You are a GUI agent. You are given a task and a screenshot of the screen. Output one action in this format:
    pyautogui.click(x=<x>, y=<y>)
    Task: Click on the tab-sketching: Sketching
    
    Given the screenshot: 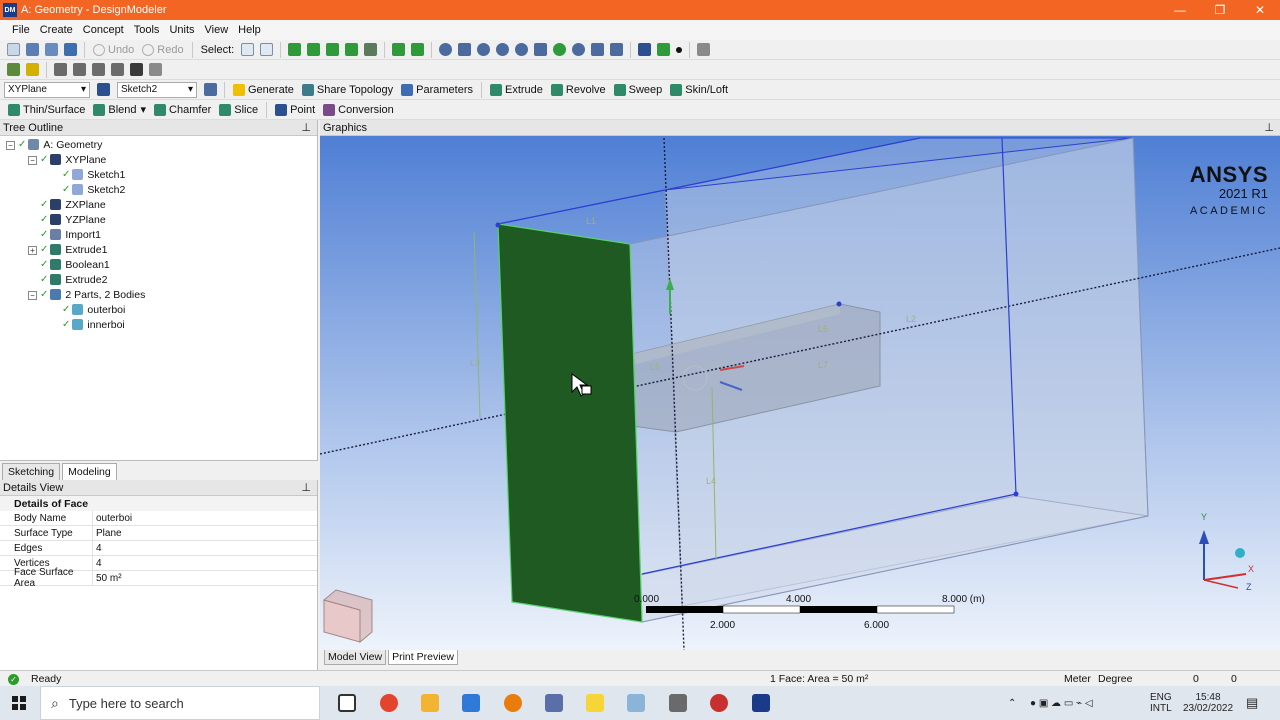 What is the action you would take?
    pyautogui.click(x=31, y=471)
    